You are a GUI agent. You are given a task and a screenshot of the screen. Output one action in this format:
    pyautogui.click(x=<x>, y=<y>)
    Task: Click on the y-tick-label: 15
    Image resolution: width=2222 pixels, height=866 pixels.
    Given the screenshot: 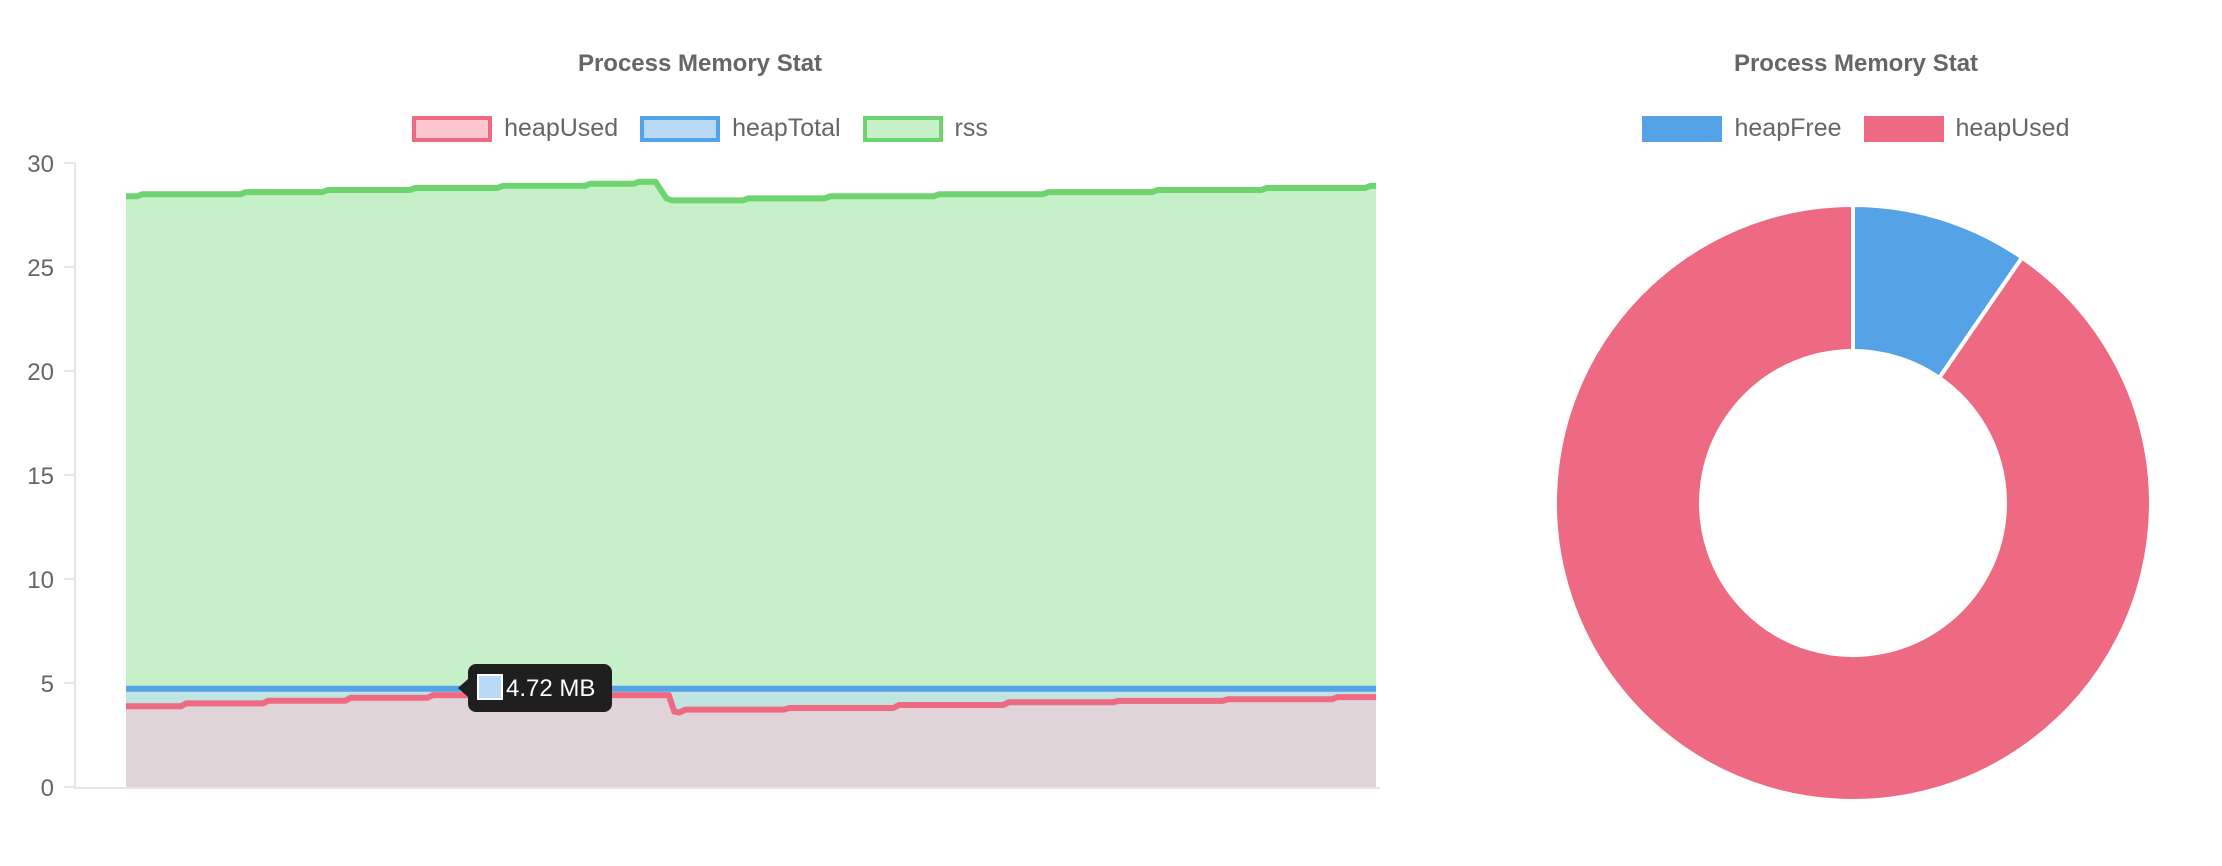 What is the action you would take?
    pyautogui.click(x=40, y=476)
    